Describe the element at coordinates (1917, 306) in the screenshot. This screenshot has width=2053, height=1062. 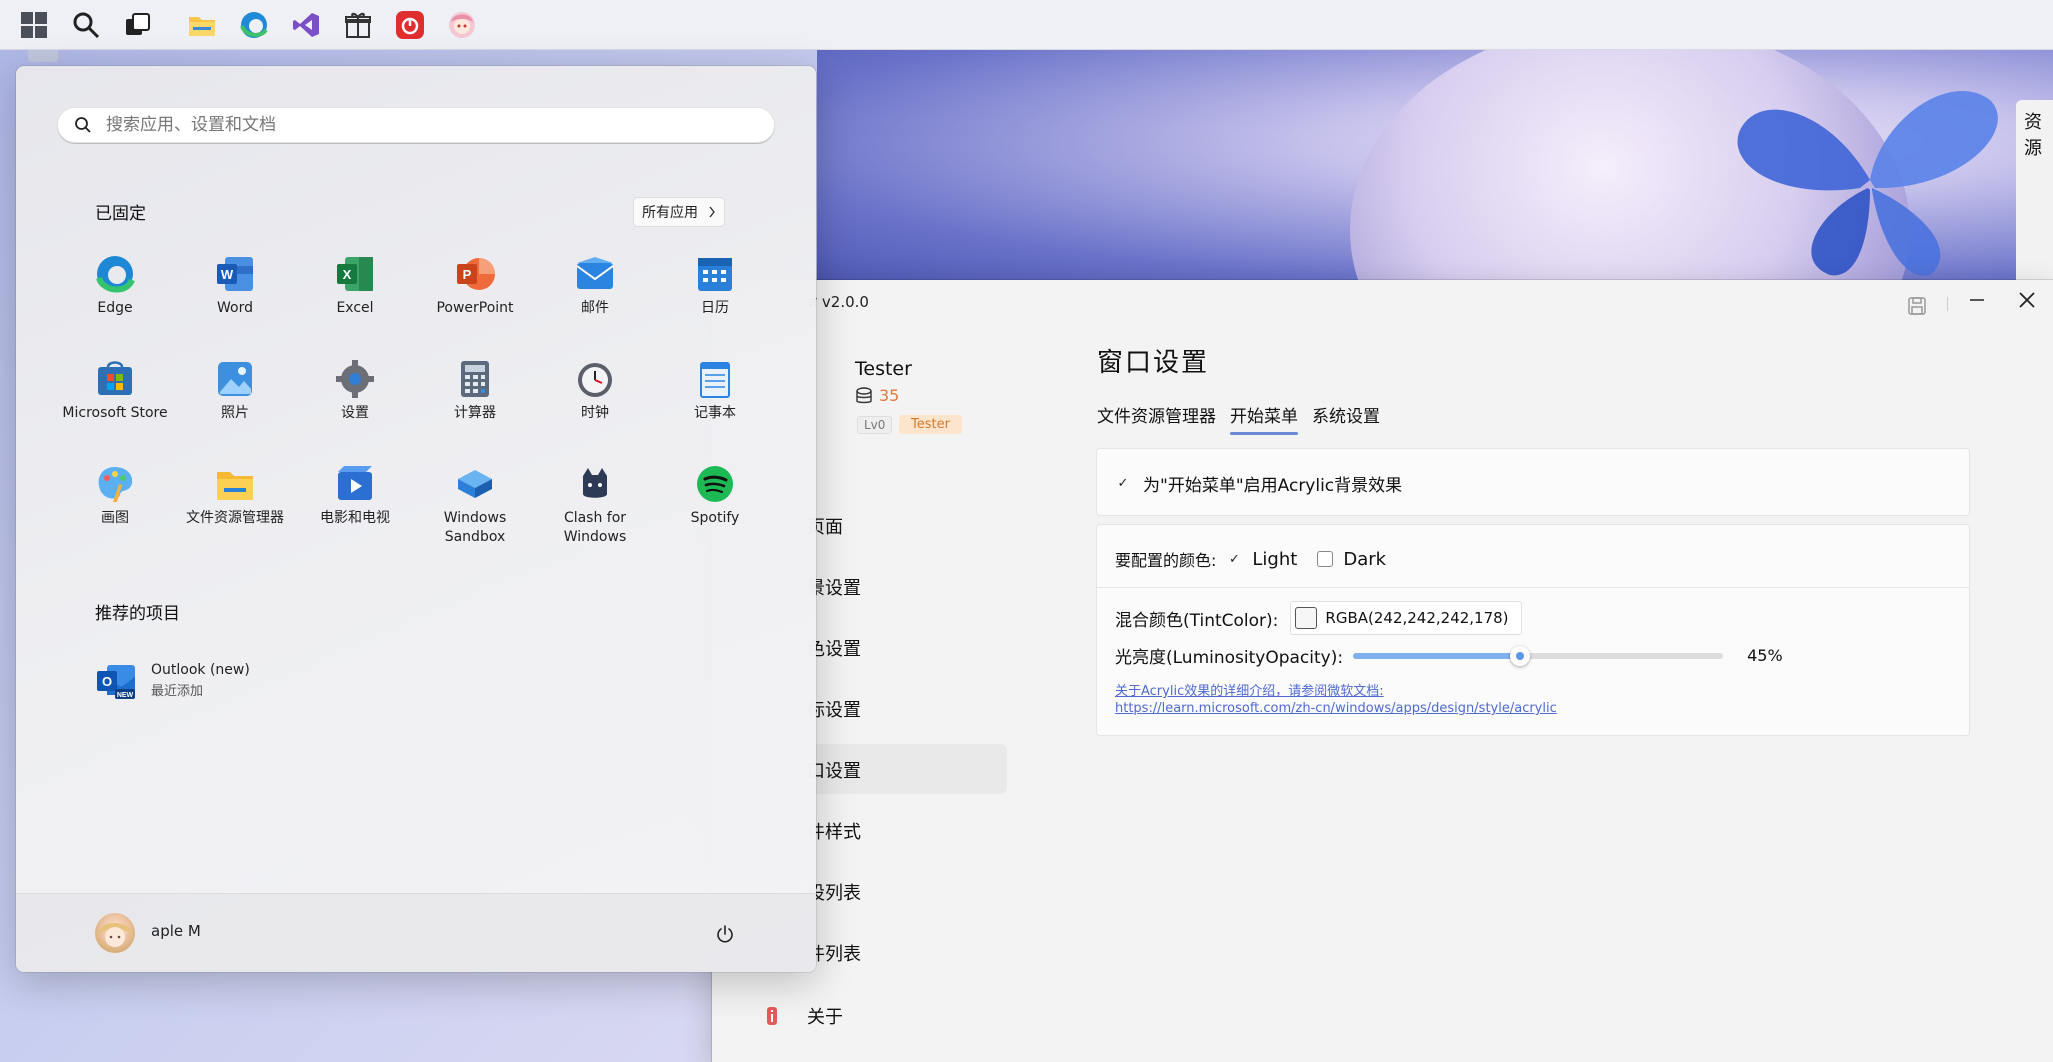
I see `save-icon` at that location.